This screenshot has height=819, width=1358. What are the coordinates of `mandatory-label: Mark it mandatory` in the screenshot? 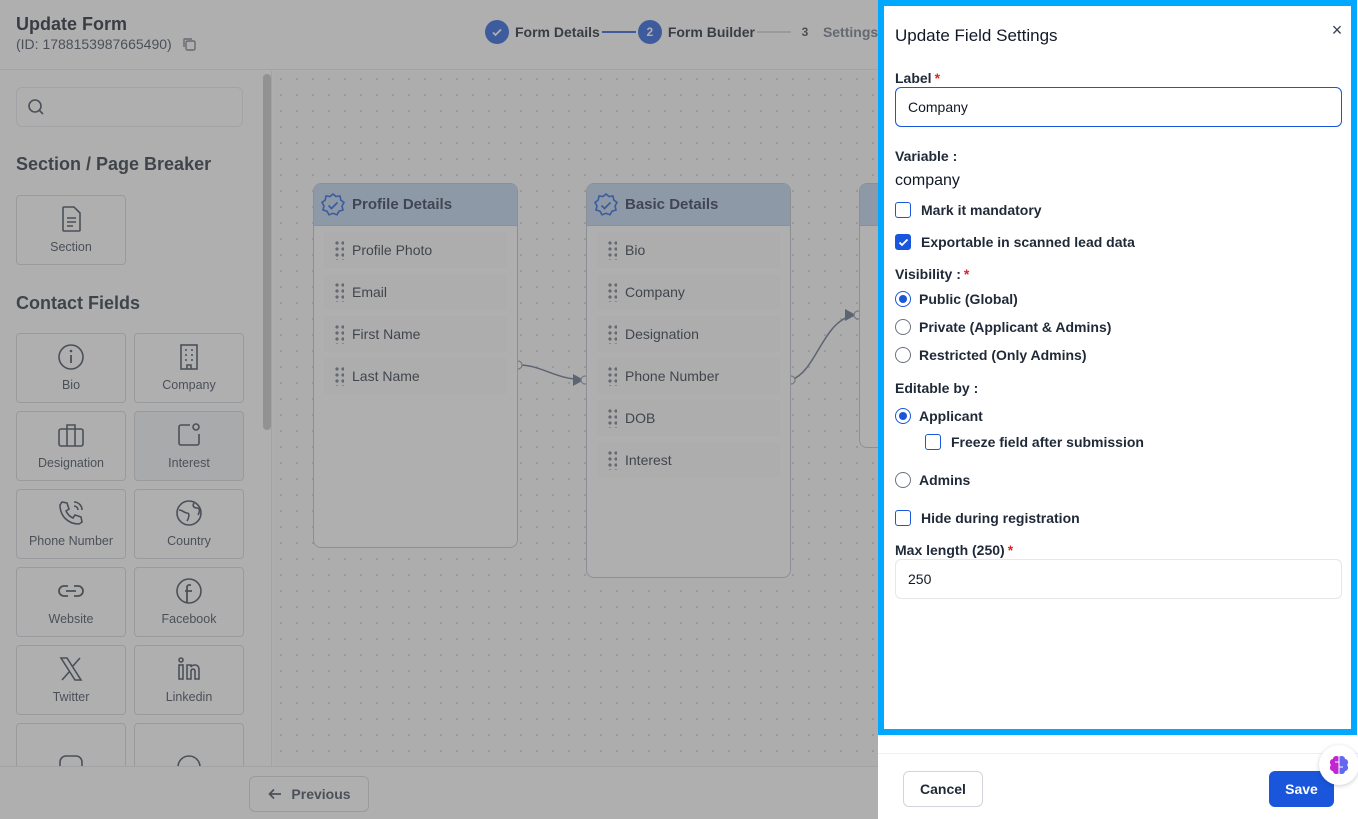 It's located at (981, 210).